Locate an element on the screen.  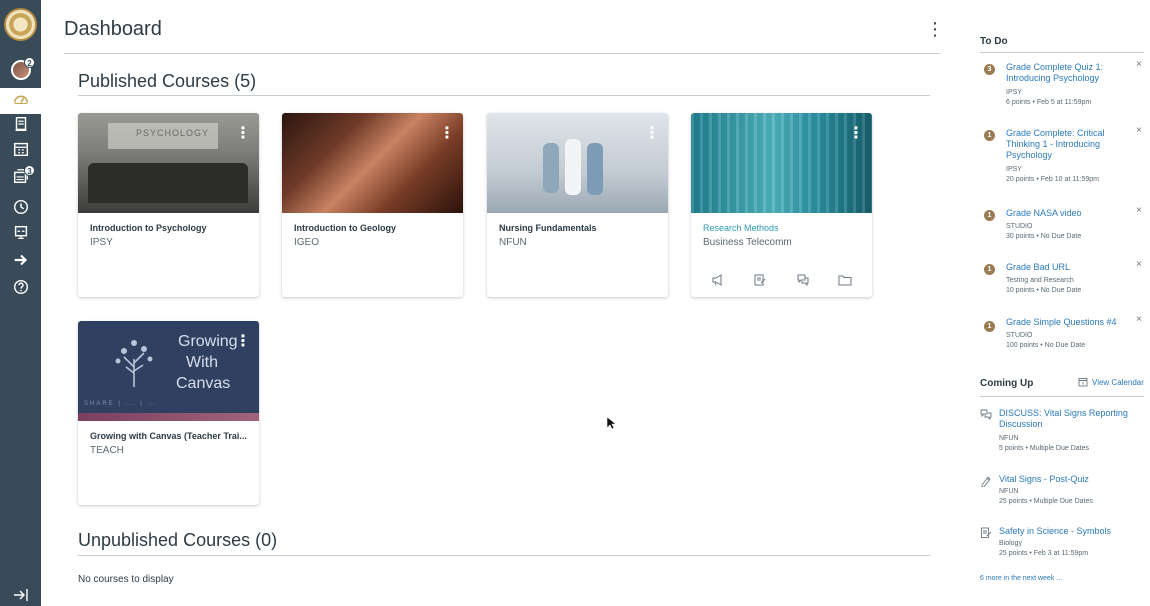
assignments-icon is located at coordinates (760, 280).